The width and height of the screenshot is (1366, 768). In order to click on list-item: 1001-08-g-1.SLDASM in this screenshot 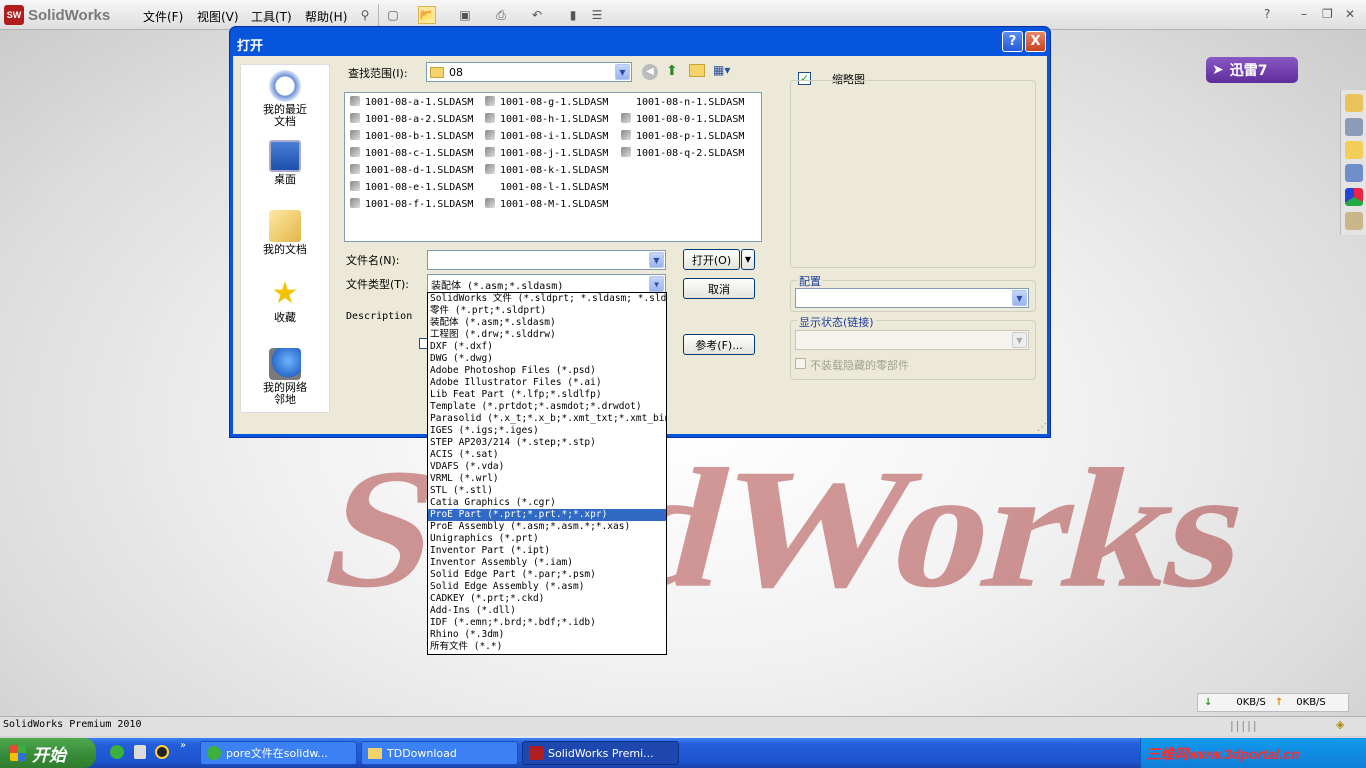, I will do `click(546, 103)`.